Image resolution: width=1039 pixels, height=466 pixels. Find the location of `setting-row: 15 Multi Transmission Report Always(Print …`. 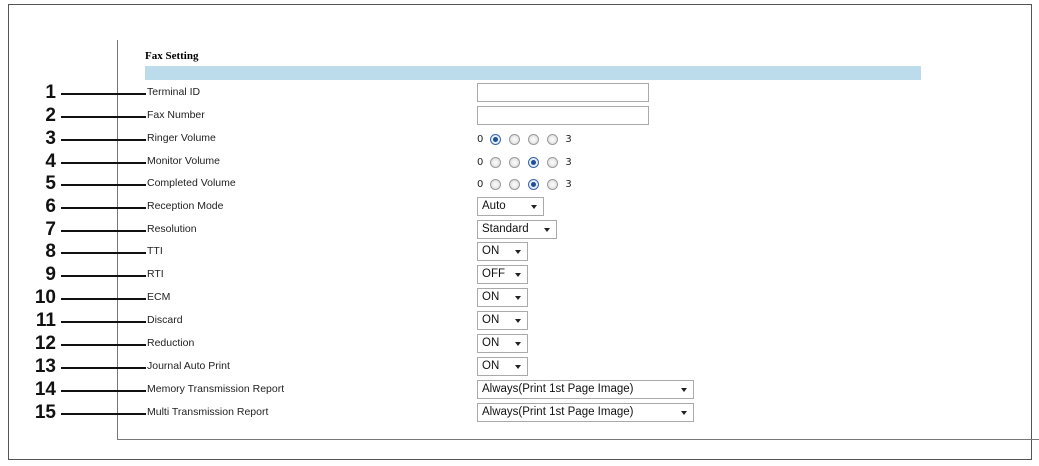

setting-row: 15 Multi Transmission Report Always(Print … is located at coordinates (519, 413).